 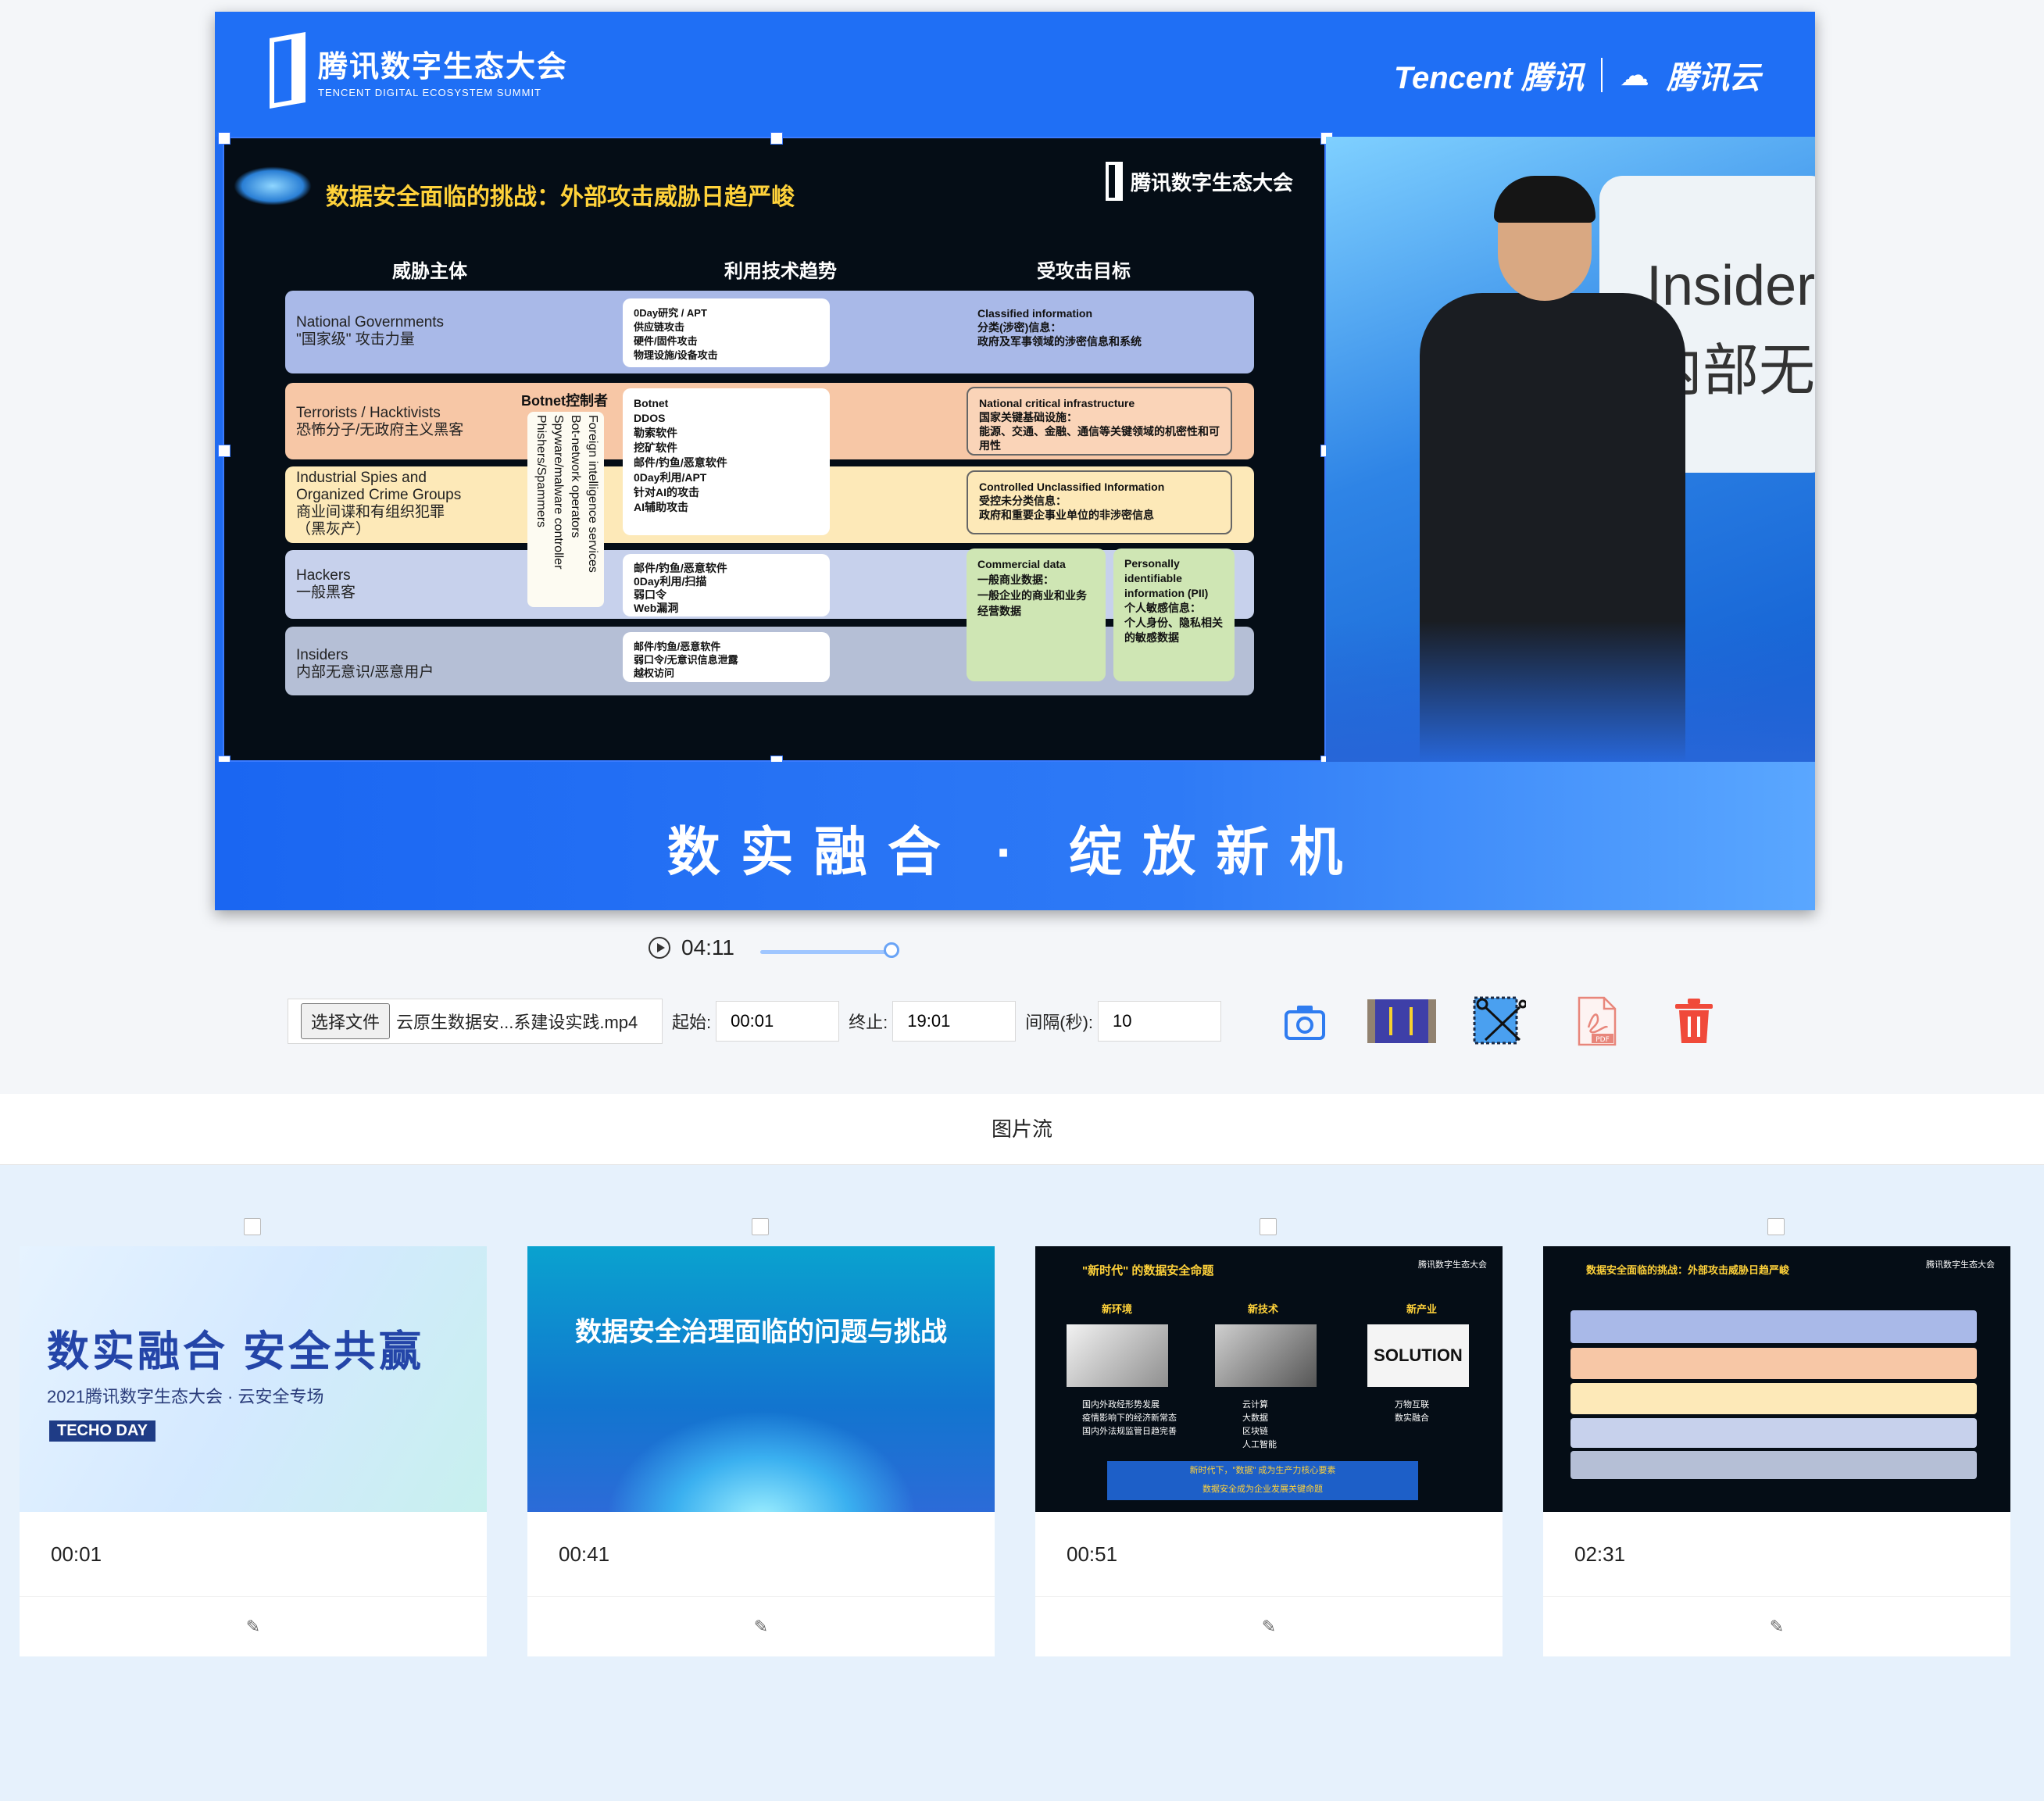 What do you see at coordinates (659, 948) in the screenshot?
I see `play-icon` at bounding box center [659, 948].